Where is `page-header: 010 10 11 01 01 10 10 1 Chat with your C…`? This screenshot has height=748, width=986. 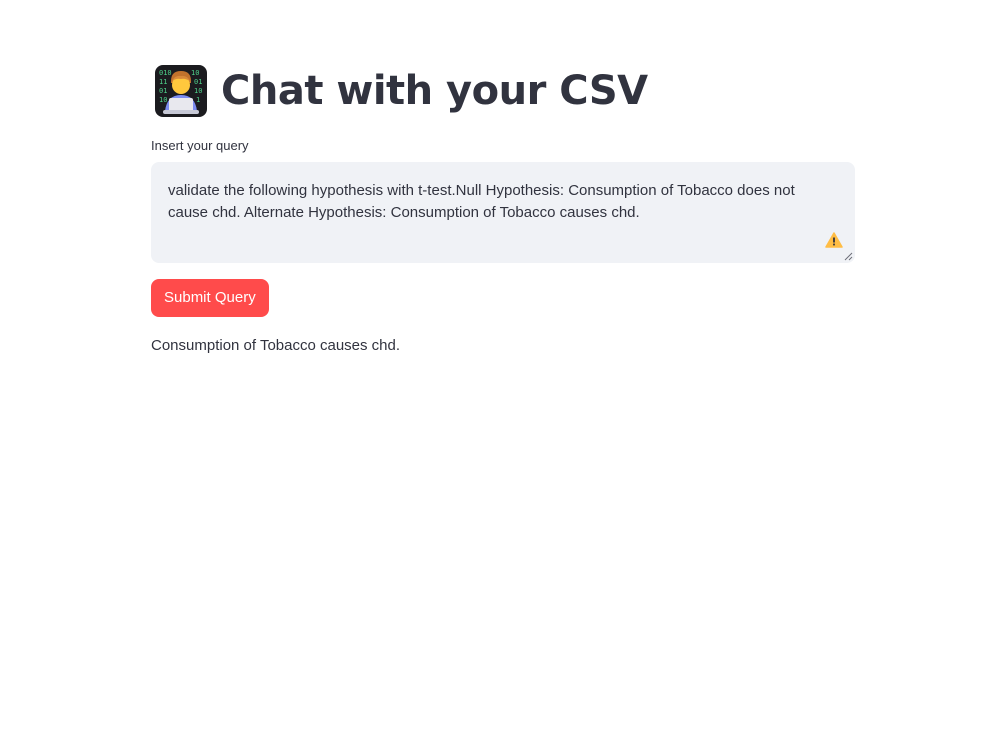 page-header: 010 10 11 01 01 10 10 1 Chat with your C… is located at coordinates (401, 91).